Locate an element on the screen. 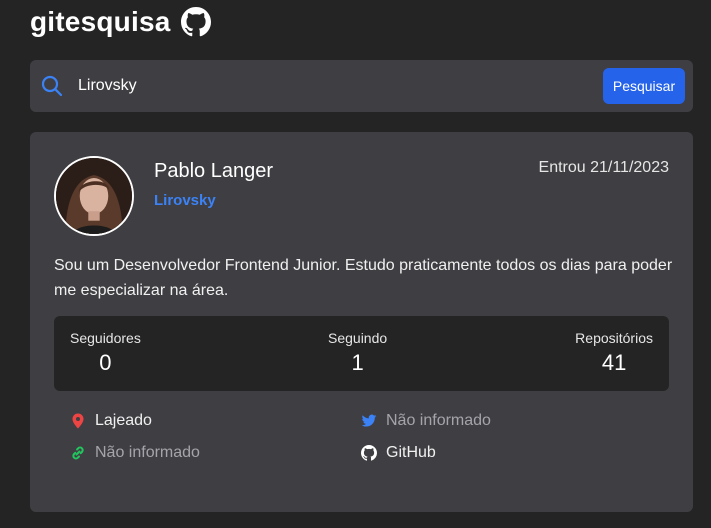 The height and width of the screenshot is (528, 711). search-icon is located at coordinates (52, 86).